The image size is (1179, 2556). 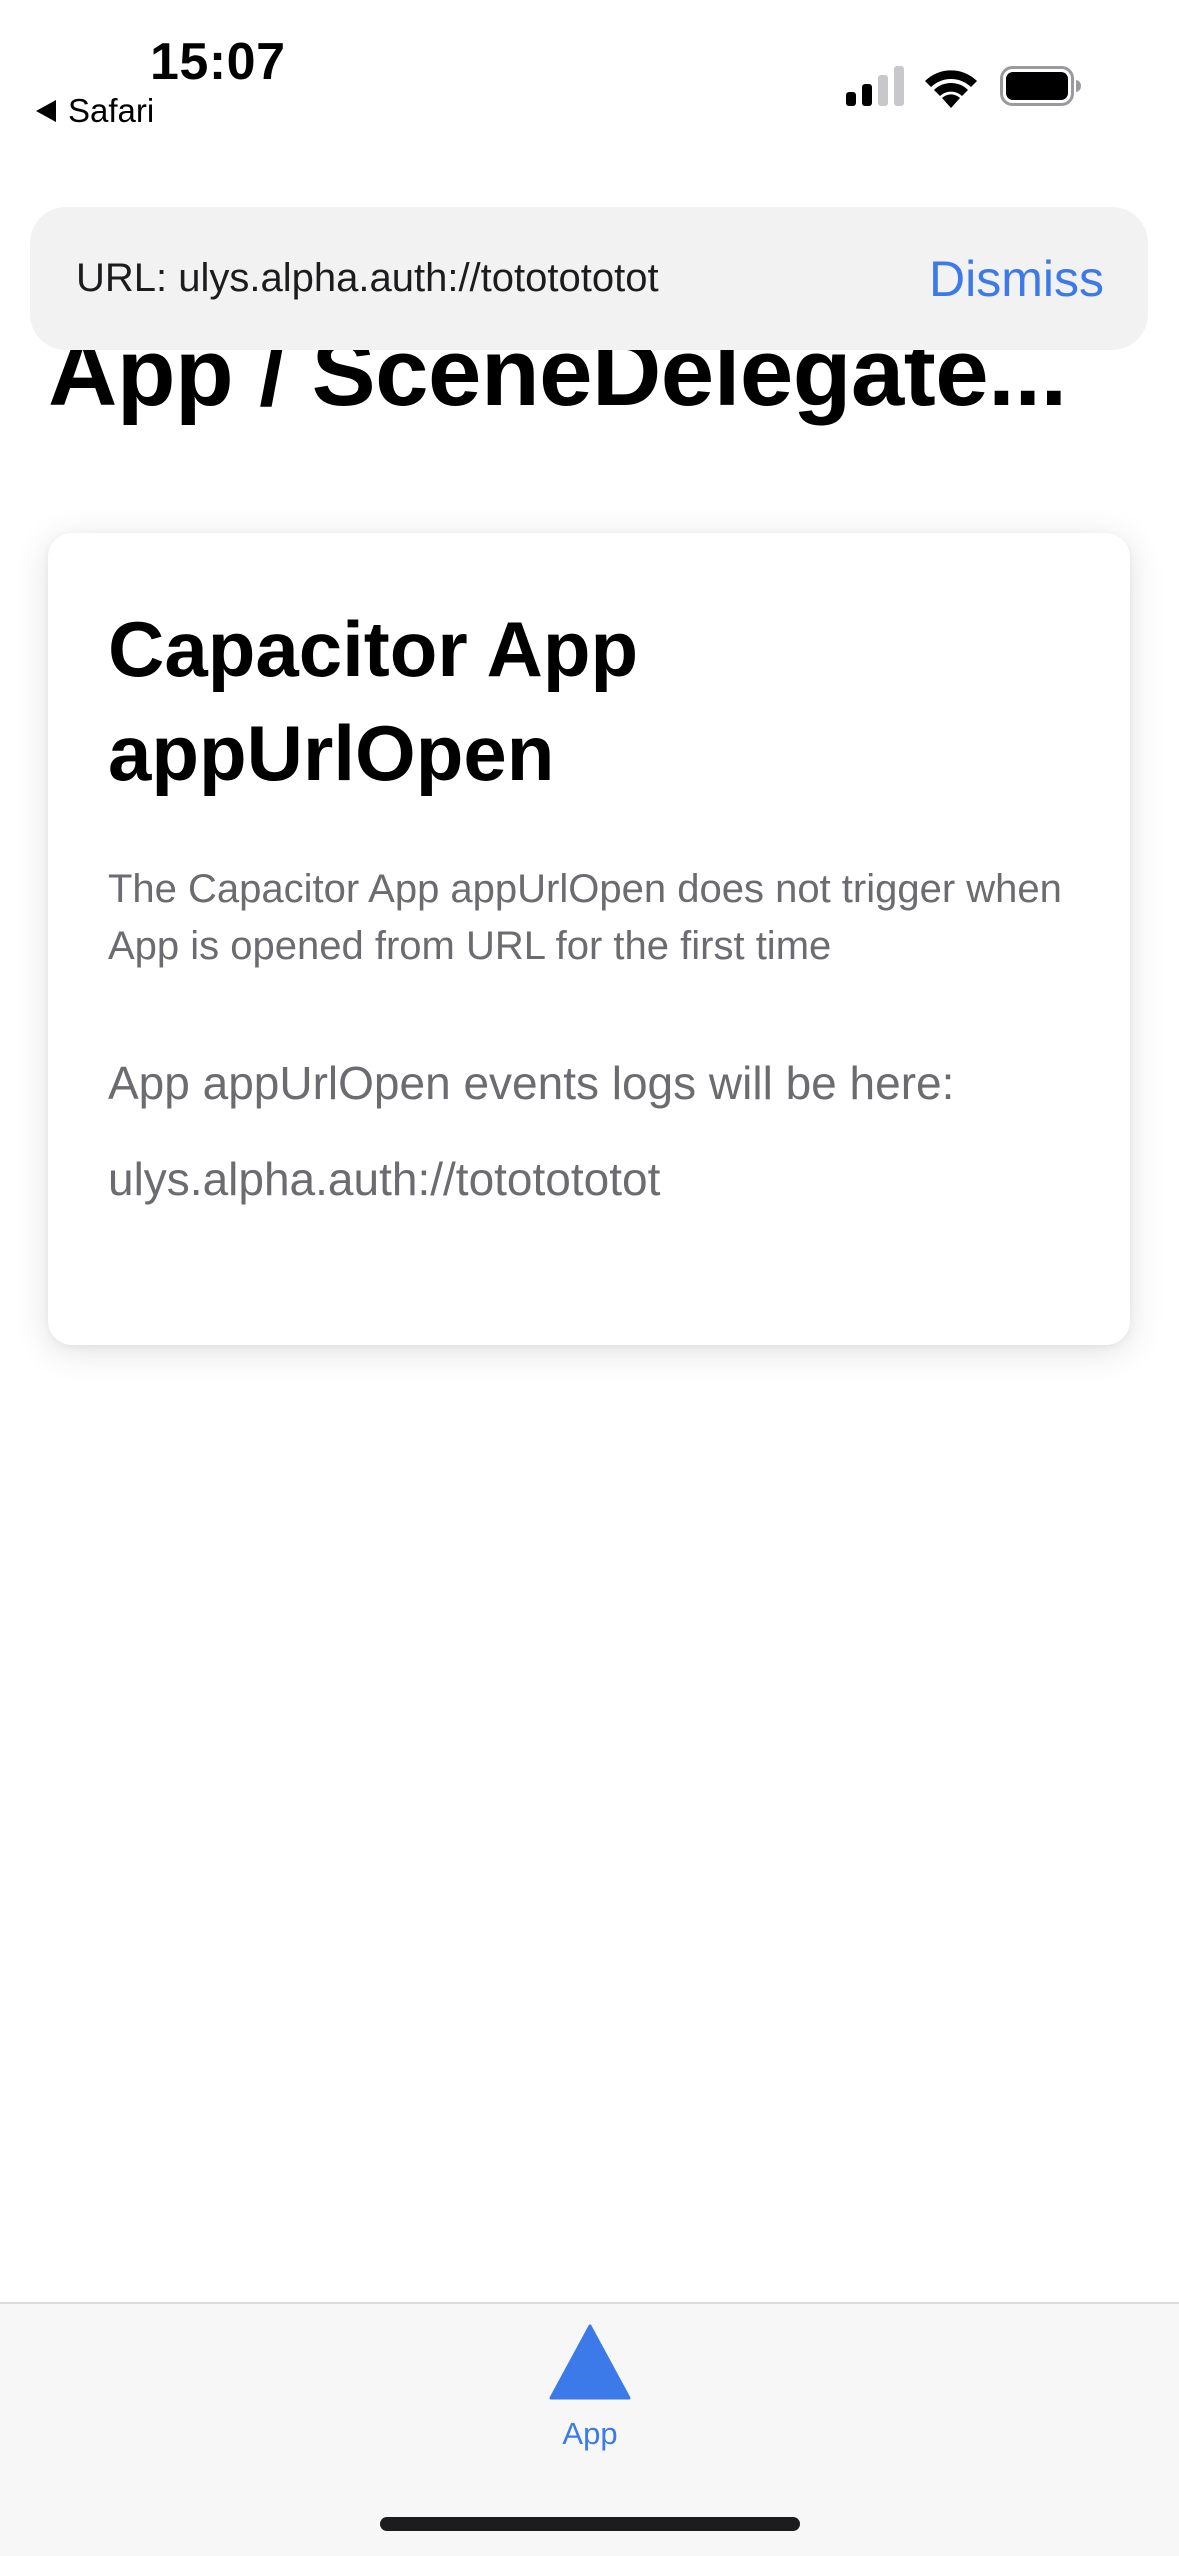 What do you see at coordinates (1016, 279) in the screenshot?
I see `dismiss-button: Dismiss` at bounding box center [1016, 279].